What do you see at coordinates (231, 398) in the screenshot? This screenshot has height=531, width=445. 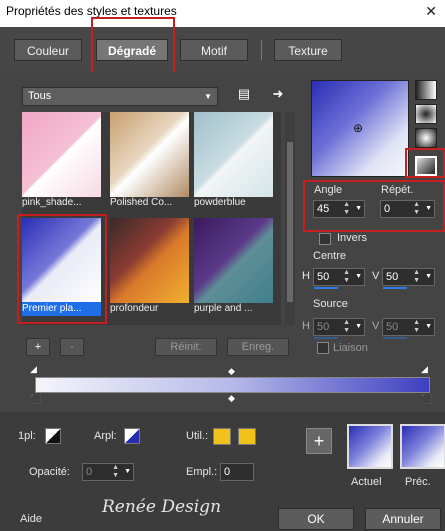 I see `midpoint-marker-bottom: ◆` at bounding box center [231, 398].